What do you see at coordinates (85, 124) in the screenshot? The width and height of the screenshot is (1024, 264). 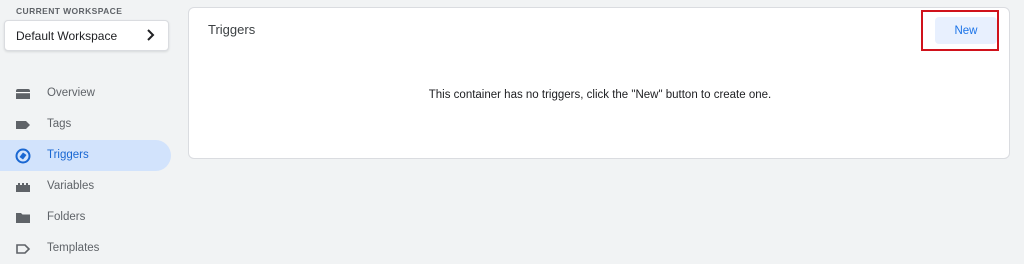 I see `sidebar-item-tags: Tags` at bounding box center [85, 124].